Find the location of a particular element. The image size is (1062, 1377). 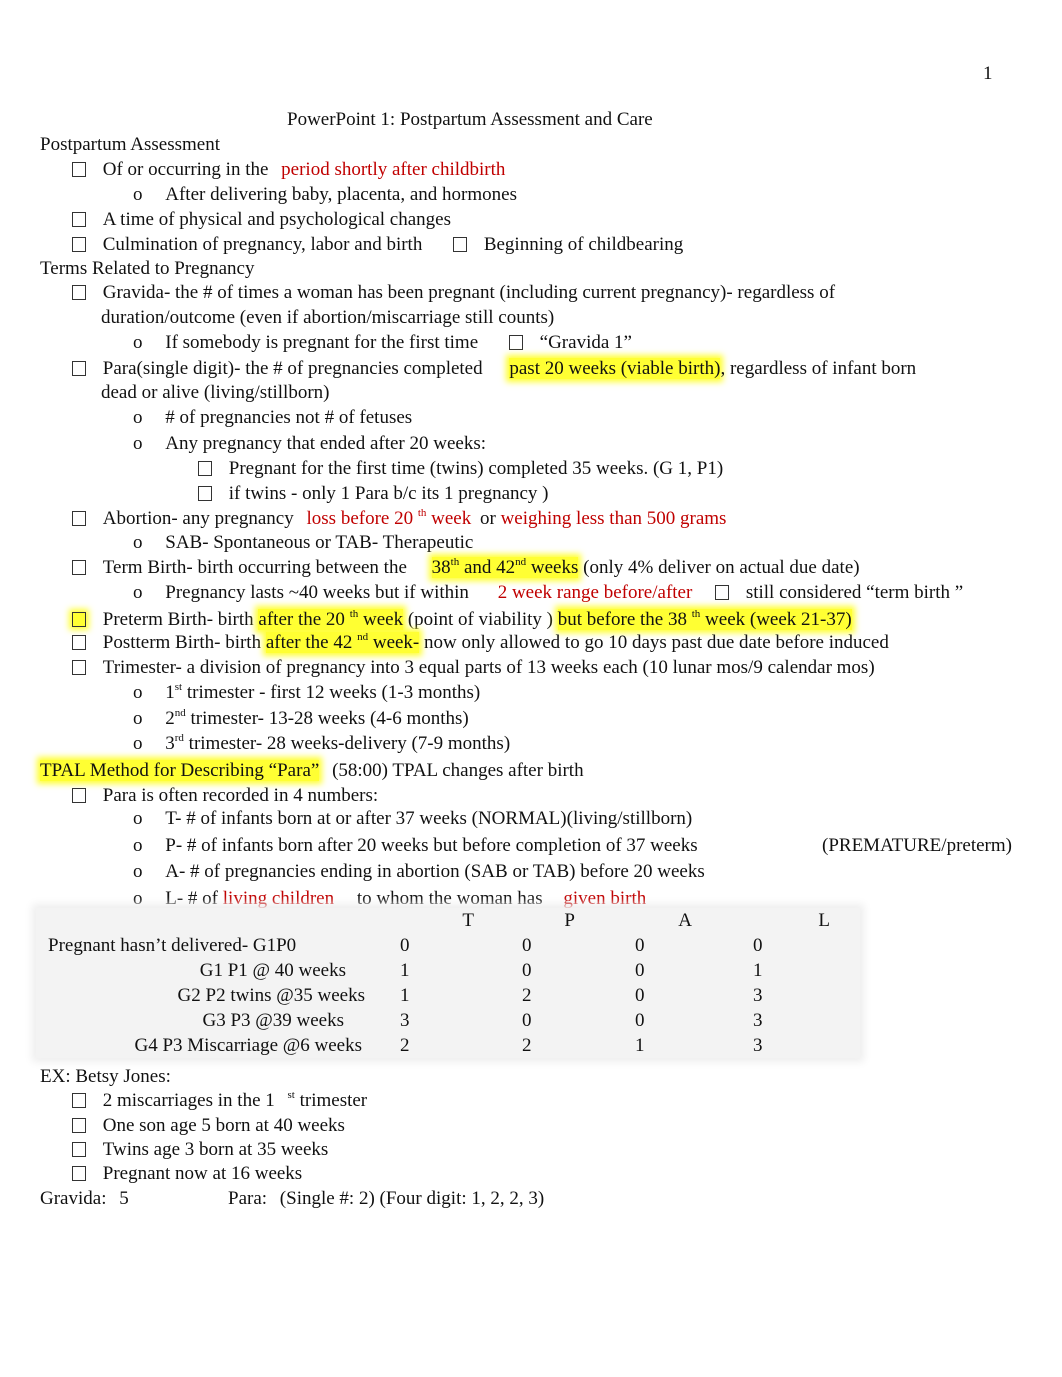

table-row: G2 P2 twins @35 weeks 1 2 0 3 is located at coordinates (470, 995).